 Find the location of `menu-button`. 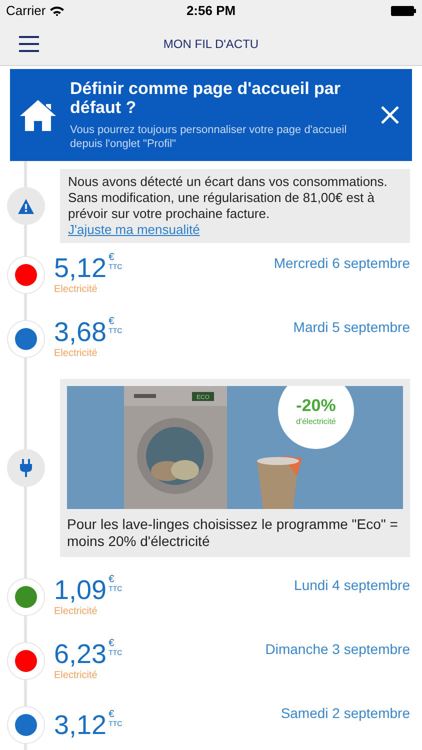

menu-button is located at coordinates (29, 44).